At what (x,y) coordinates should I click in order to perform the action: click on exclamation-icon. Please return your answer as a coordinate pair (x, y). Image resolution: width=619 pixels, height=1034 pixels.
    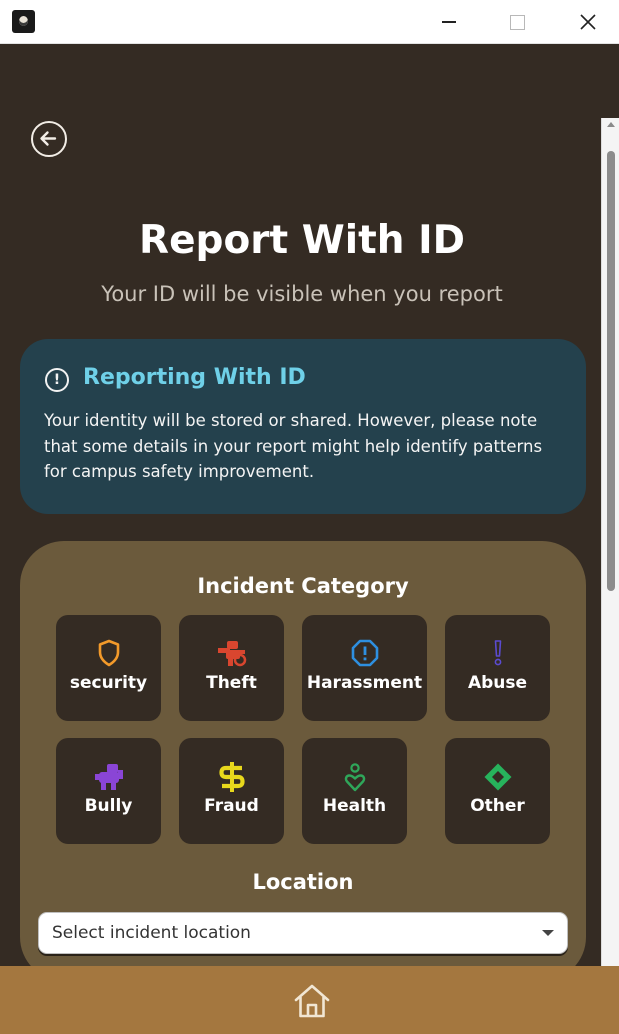
    Looking at the image, I should click on (497, 653).